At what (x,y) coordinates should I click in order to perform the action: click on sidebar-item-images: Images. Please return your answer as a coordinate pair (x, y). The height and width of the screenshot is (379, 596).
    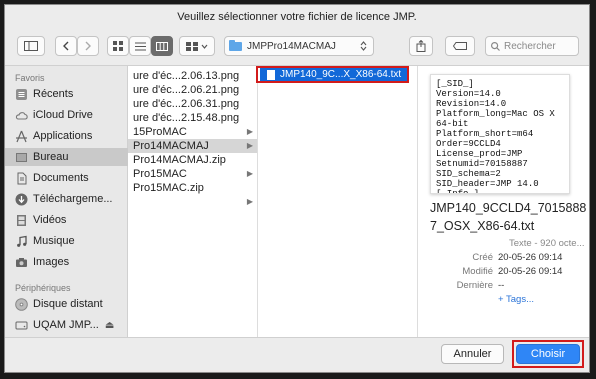
    Looking at the image, I should click on (70, 262).